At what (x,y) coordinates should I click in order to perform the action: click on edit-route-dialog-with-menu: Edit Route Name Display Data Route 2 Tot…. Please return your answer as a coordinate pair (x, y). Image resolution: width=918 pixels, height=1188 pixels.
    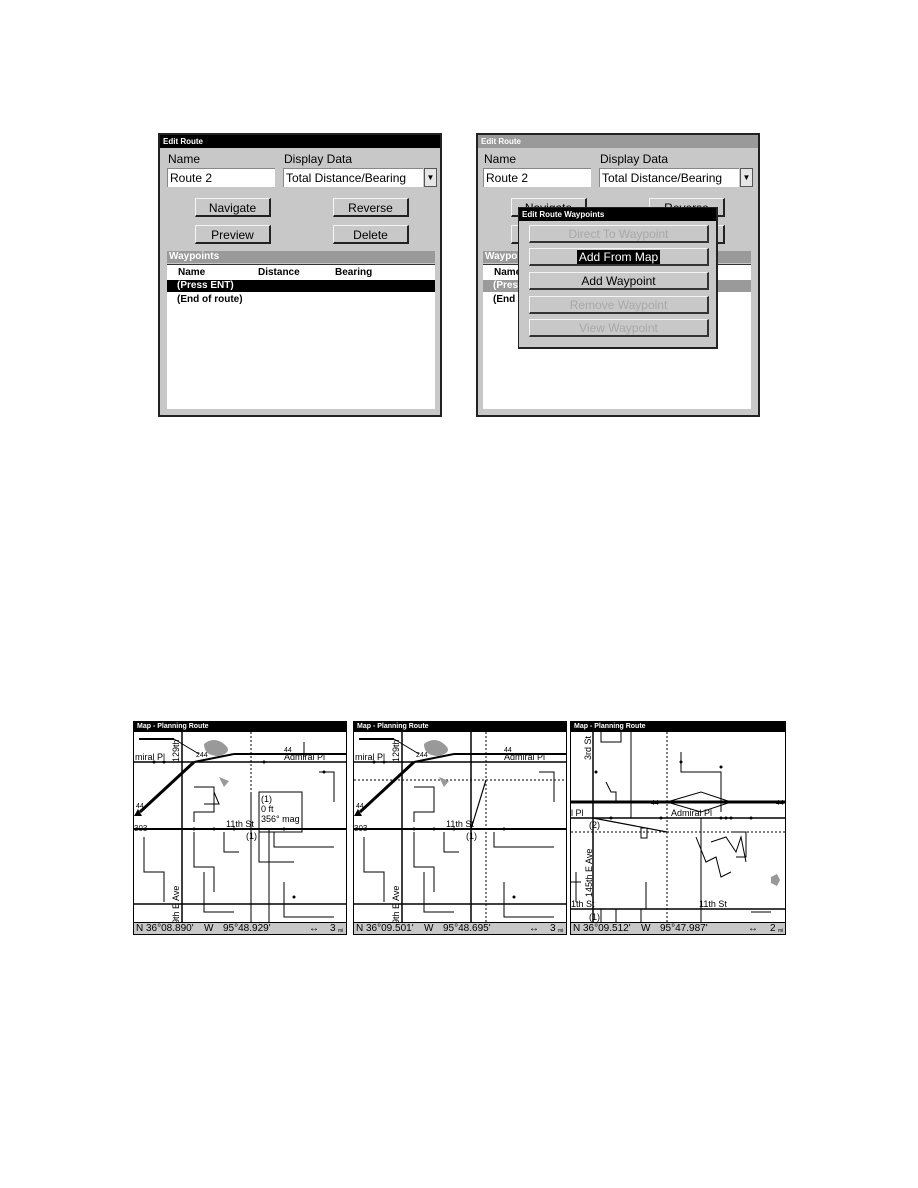
    Looking at the image, I should click on (618, 275).